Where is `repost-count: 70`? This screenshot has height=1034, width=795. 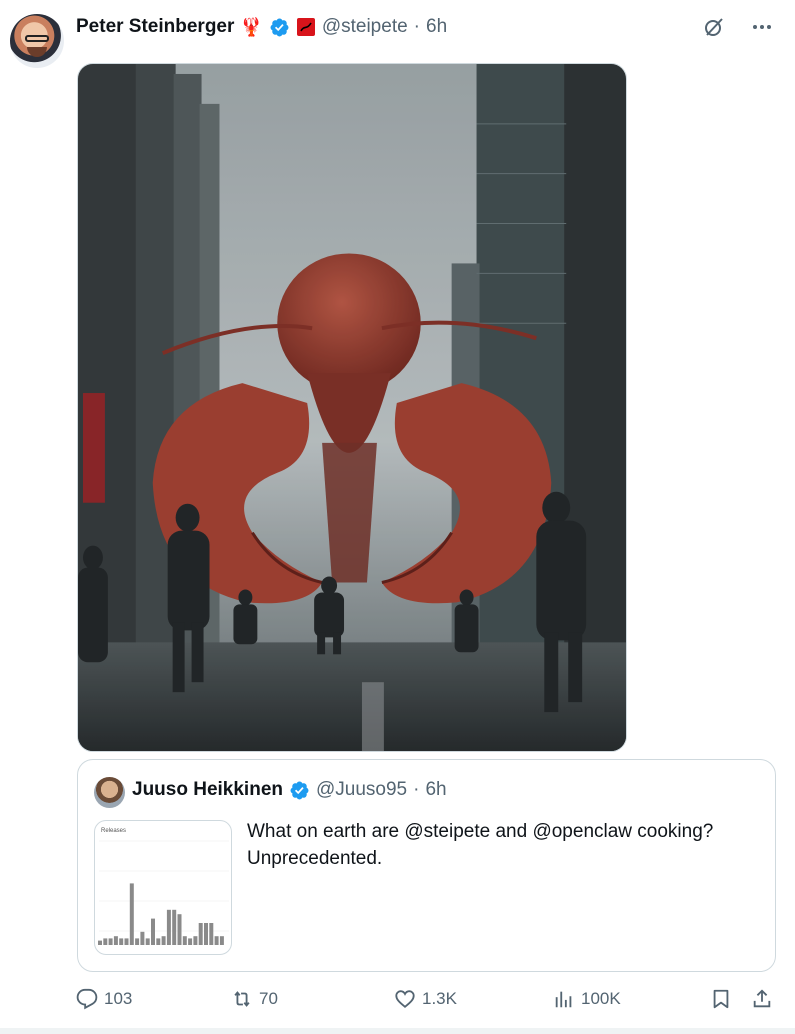
repost-count: 70 is located at coordinates (268, 998).